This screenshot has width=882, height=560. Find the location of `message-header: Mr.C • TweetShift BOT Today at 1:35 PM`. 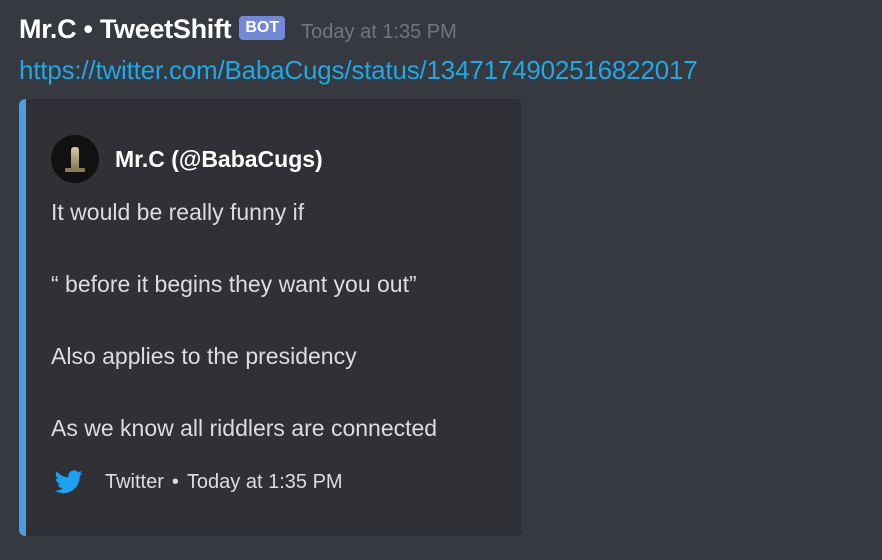

message-header: Mr.C • TweetShift BOT Today at 1:35 PM is located at coordinates (444, 29).